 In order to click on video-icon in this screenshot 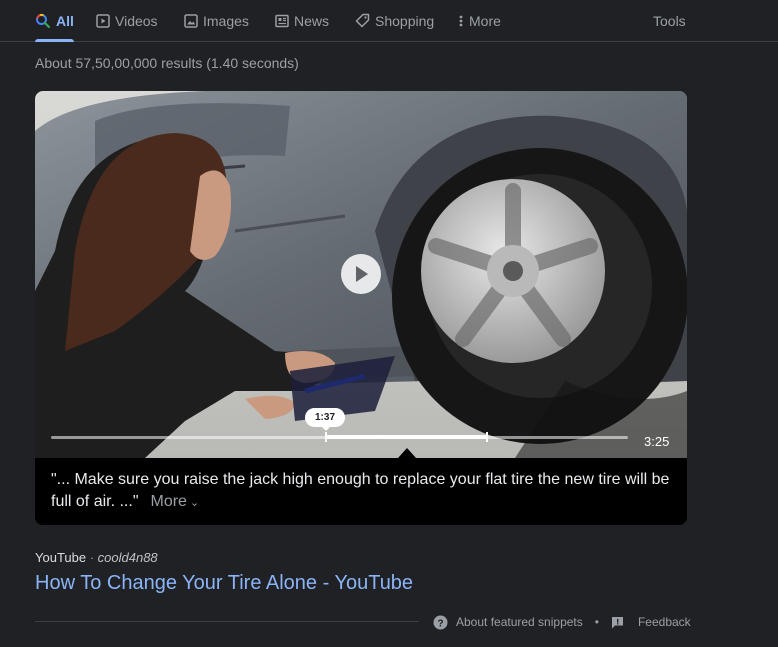, I will do `click(103, 20)`.